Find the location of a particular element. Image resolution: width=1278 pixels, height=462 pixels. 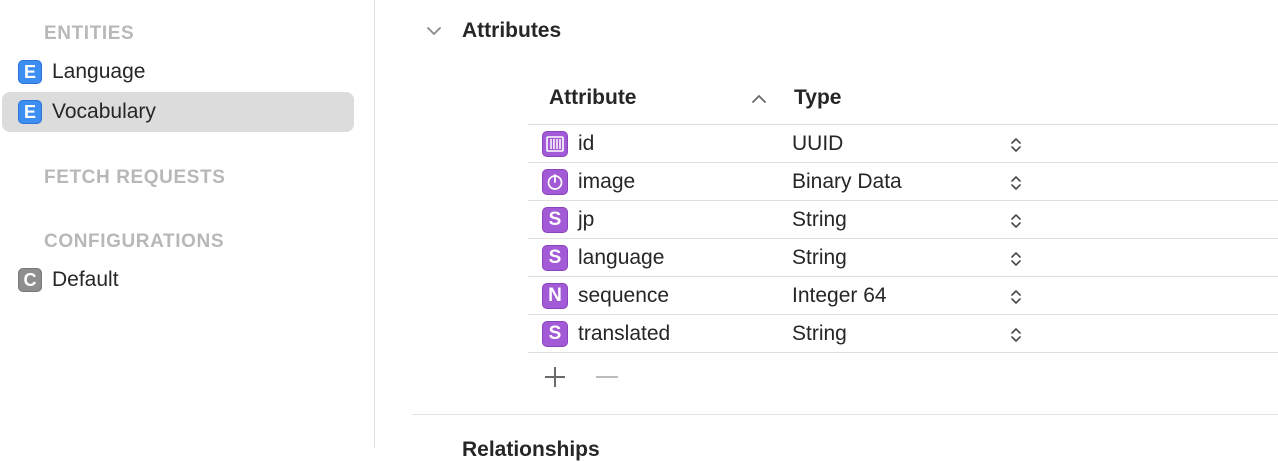

table-row: S jp String is located at coordinates (903, 220).